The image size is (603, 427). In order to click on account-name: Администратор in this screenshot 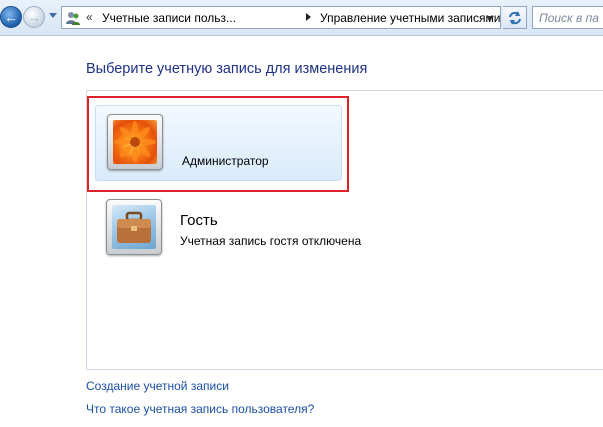, I will do `click(225, 161)`.